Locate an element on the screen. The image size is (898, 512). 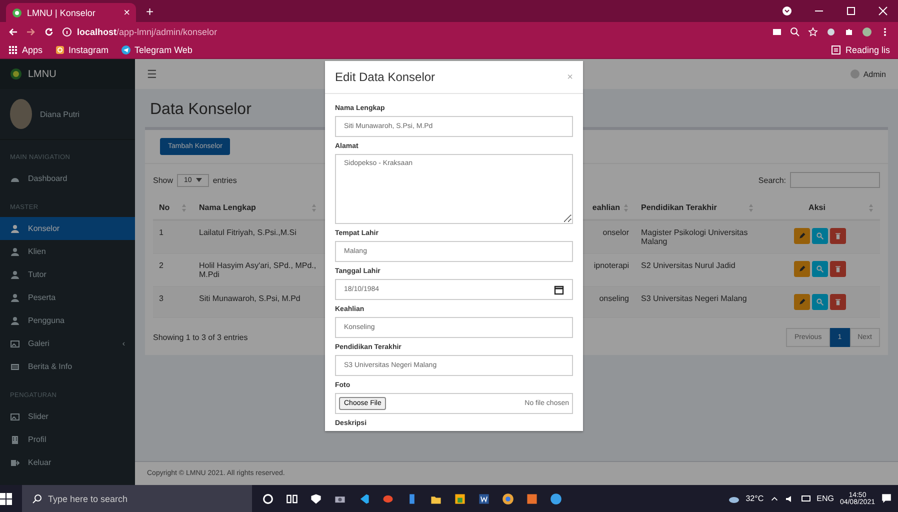
table-cell: Siti Munawaroh, S.Psi, M.Pd is located at coordinates (258, 302).